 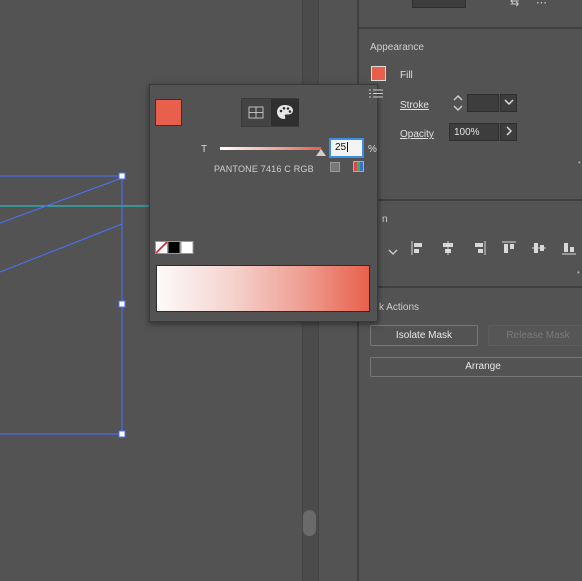 I want to click on more-icon: ⋯, so click(x=541, y=4).